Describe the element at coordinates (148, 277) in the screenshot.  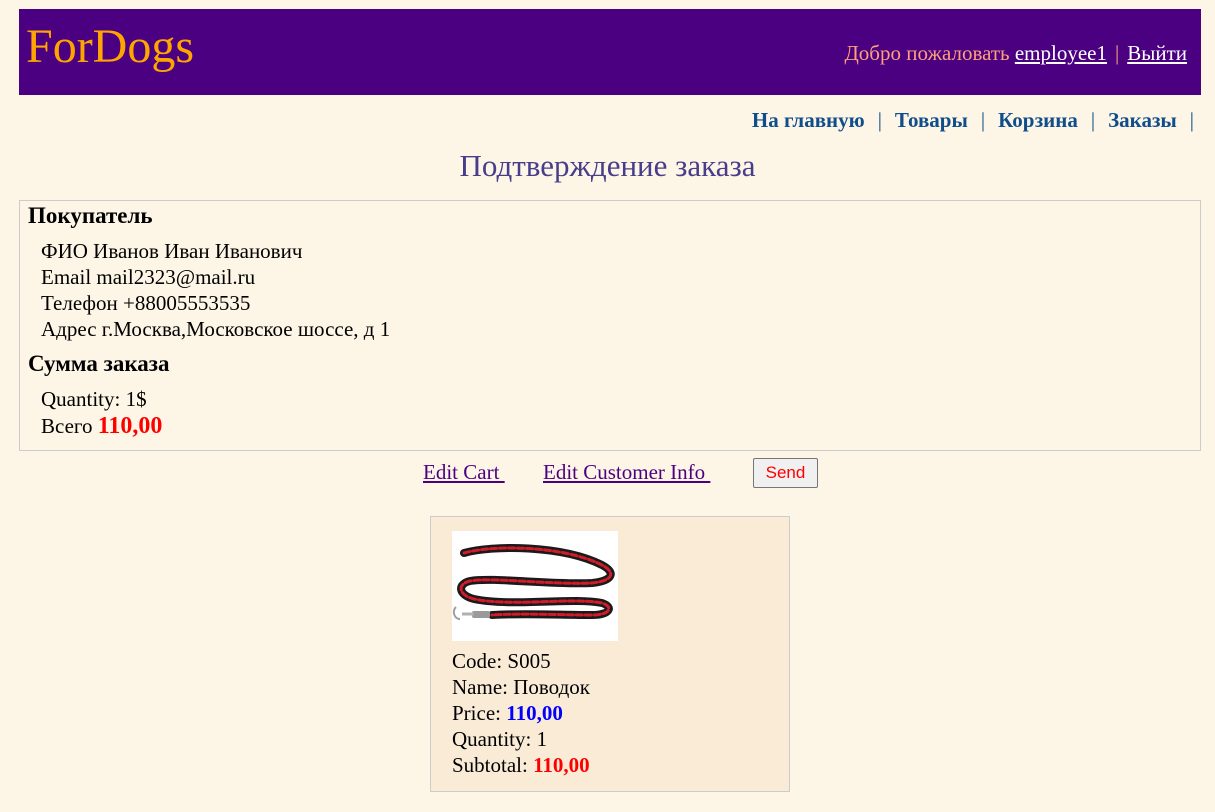
I see `customer-email: Email mail2323@mail.ru` at that location.